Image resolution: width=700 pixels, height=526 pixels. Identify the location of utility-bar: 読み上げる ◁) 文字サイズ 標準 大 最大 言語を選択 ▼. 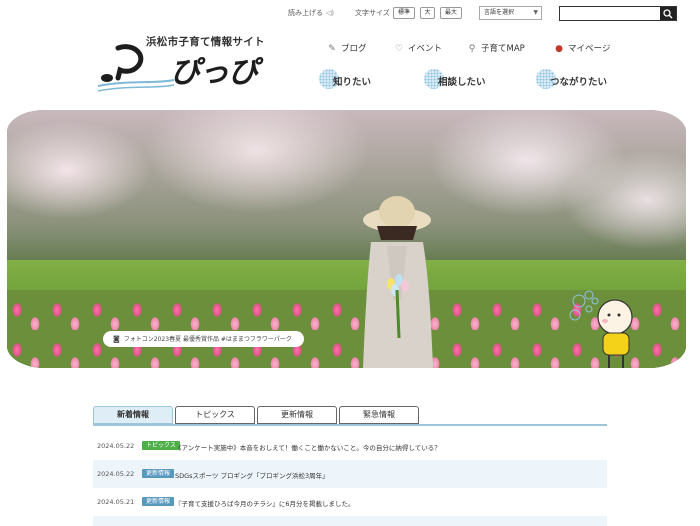
(350, 14).